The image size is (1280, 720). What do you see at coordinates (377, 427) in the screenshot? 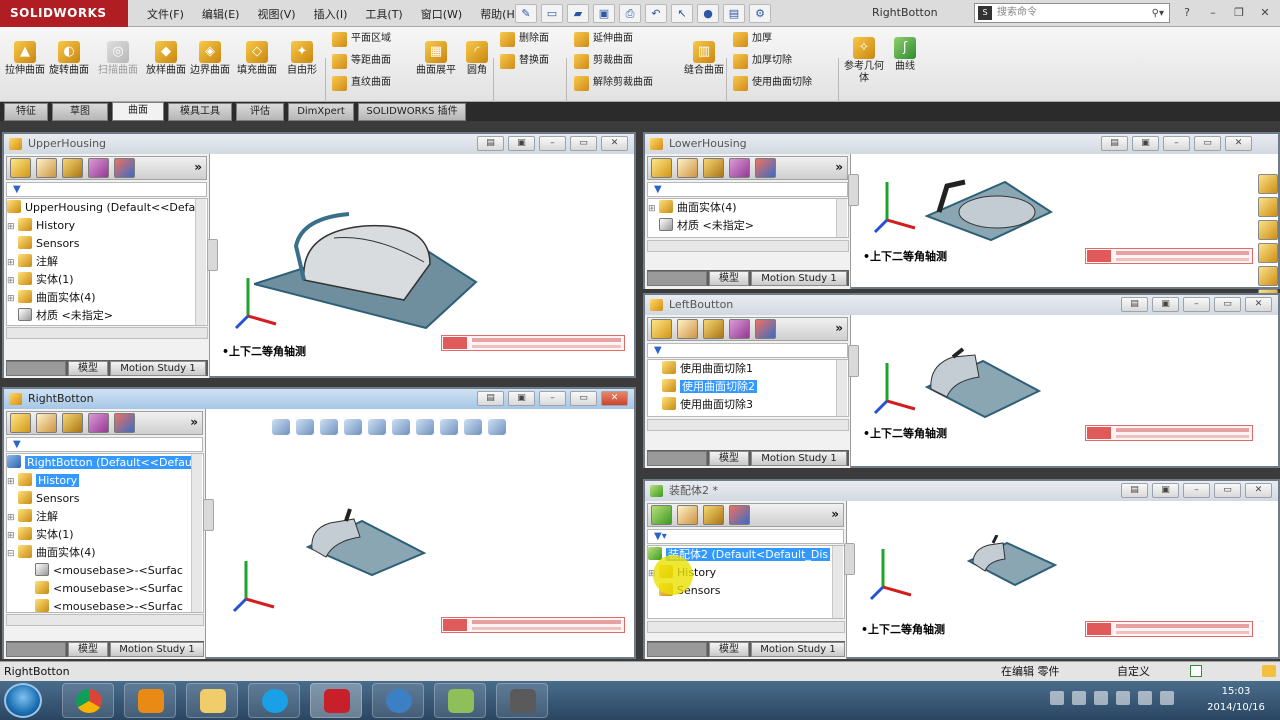
I see `view-orientation-icon` at bounding box center [377, 427].